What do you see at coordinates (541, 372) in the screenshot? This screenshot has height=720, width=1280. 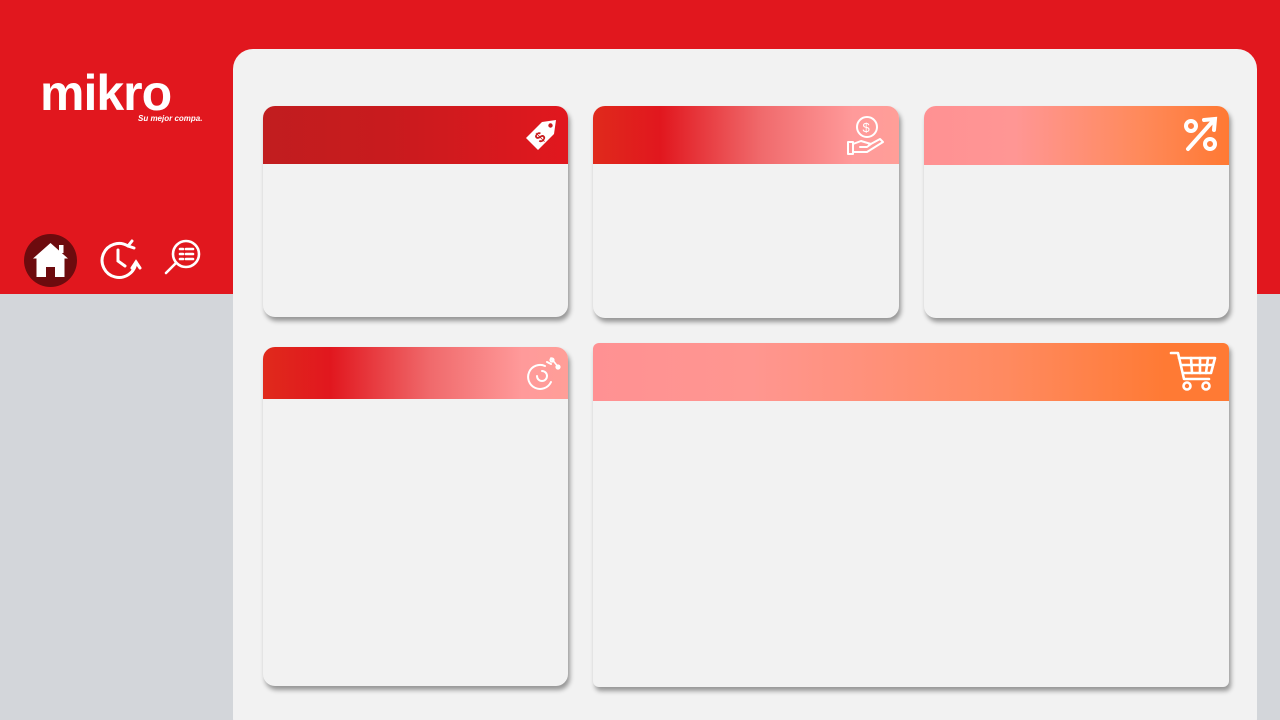 I see `discount-pie-icon` at bounding box center [541, 372].